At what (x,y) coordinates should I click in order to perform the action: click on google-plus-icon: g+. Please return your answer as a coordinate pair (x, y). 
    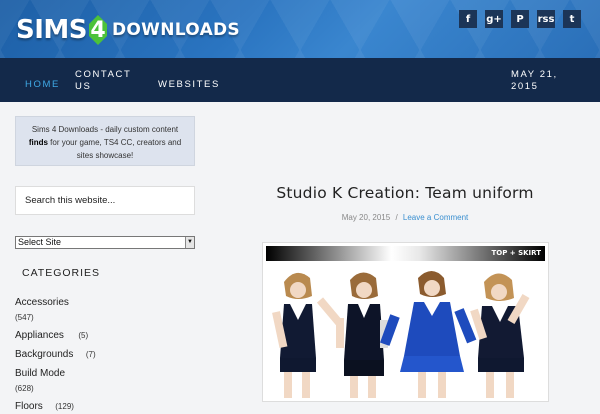
    Looking at the image, I should click on (494, 19).